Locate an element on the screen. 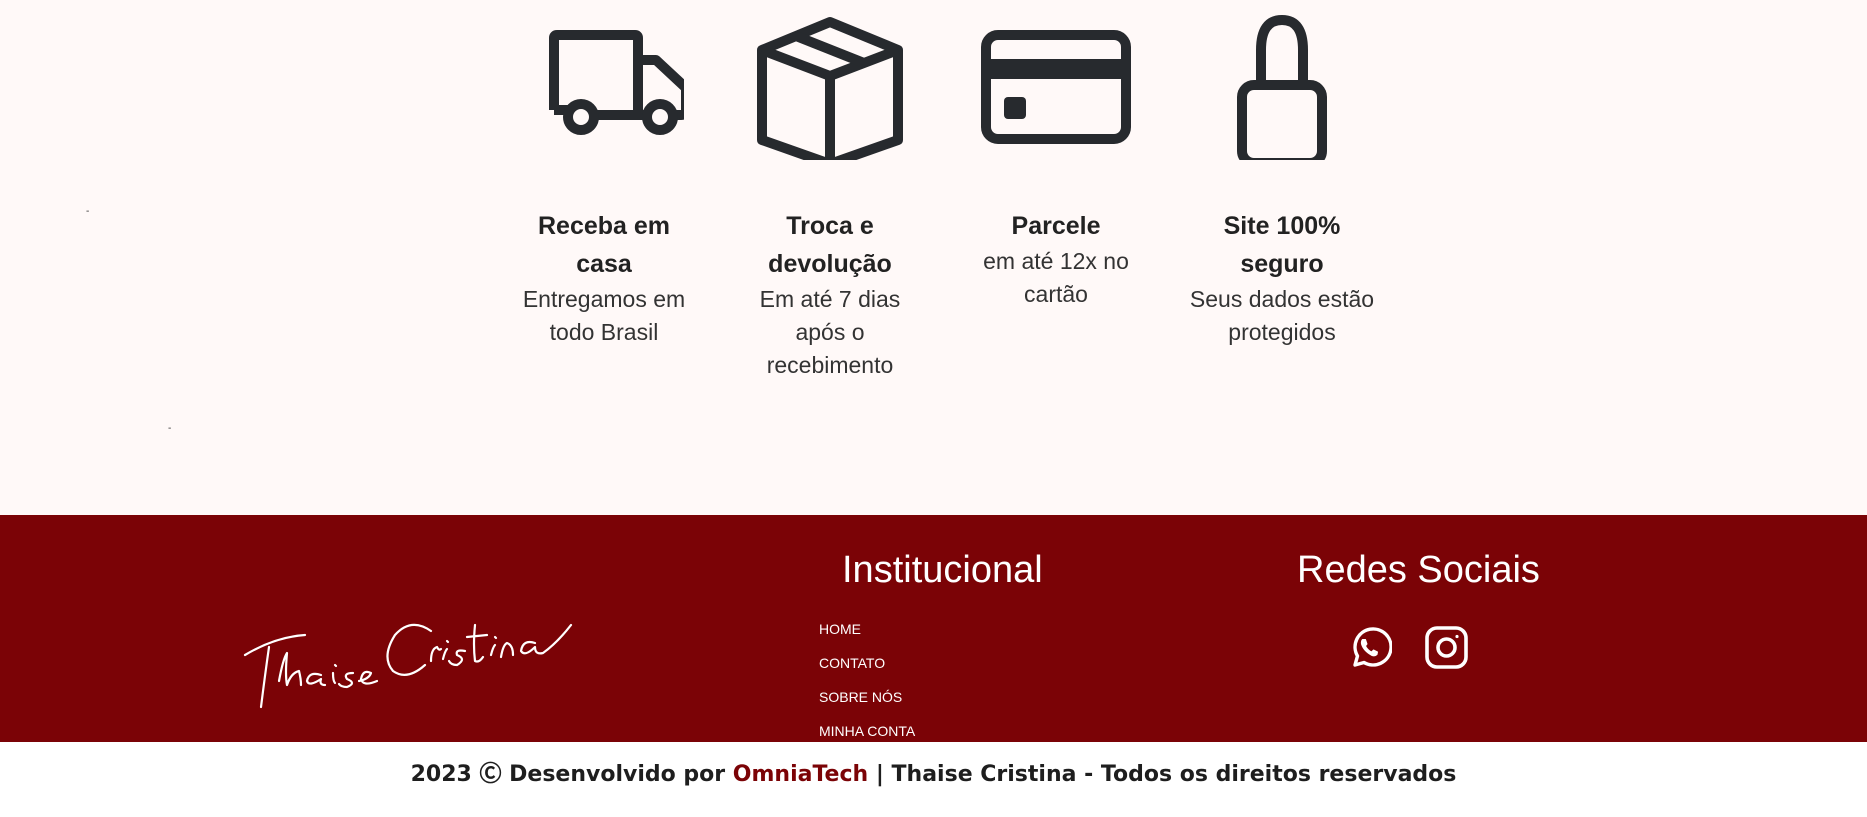 The height and width of the screenshot is (817, 1867). social-title: Redes Sociais is located at coordinates (1418, 570).